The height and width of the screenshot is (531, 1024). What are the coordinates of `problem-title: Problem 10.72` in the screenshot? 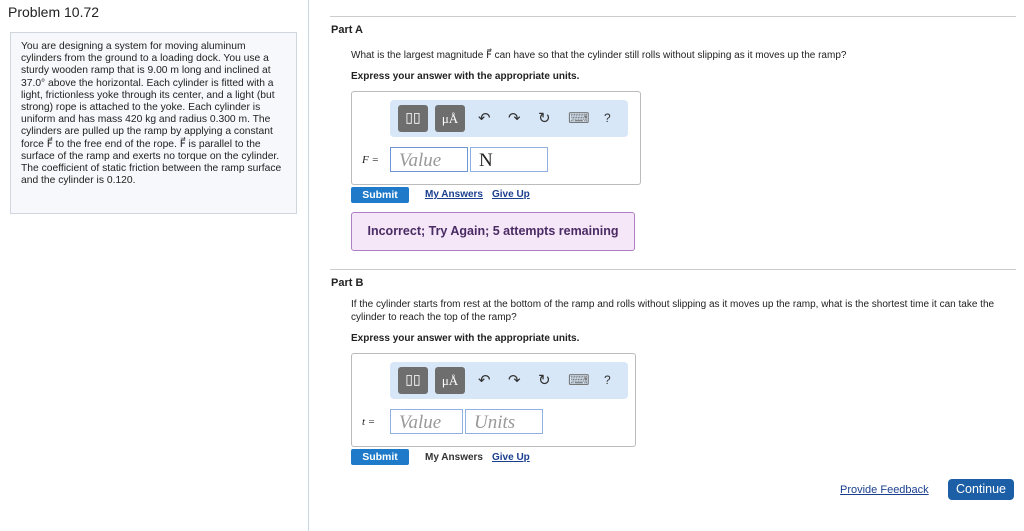 It's located at (54, 12).